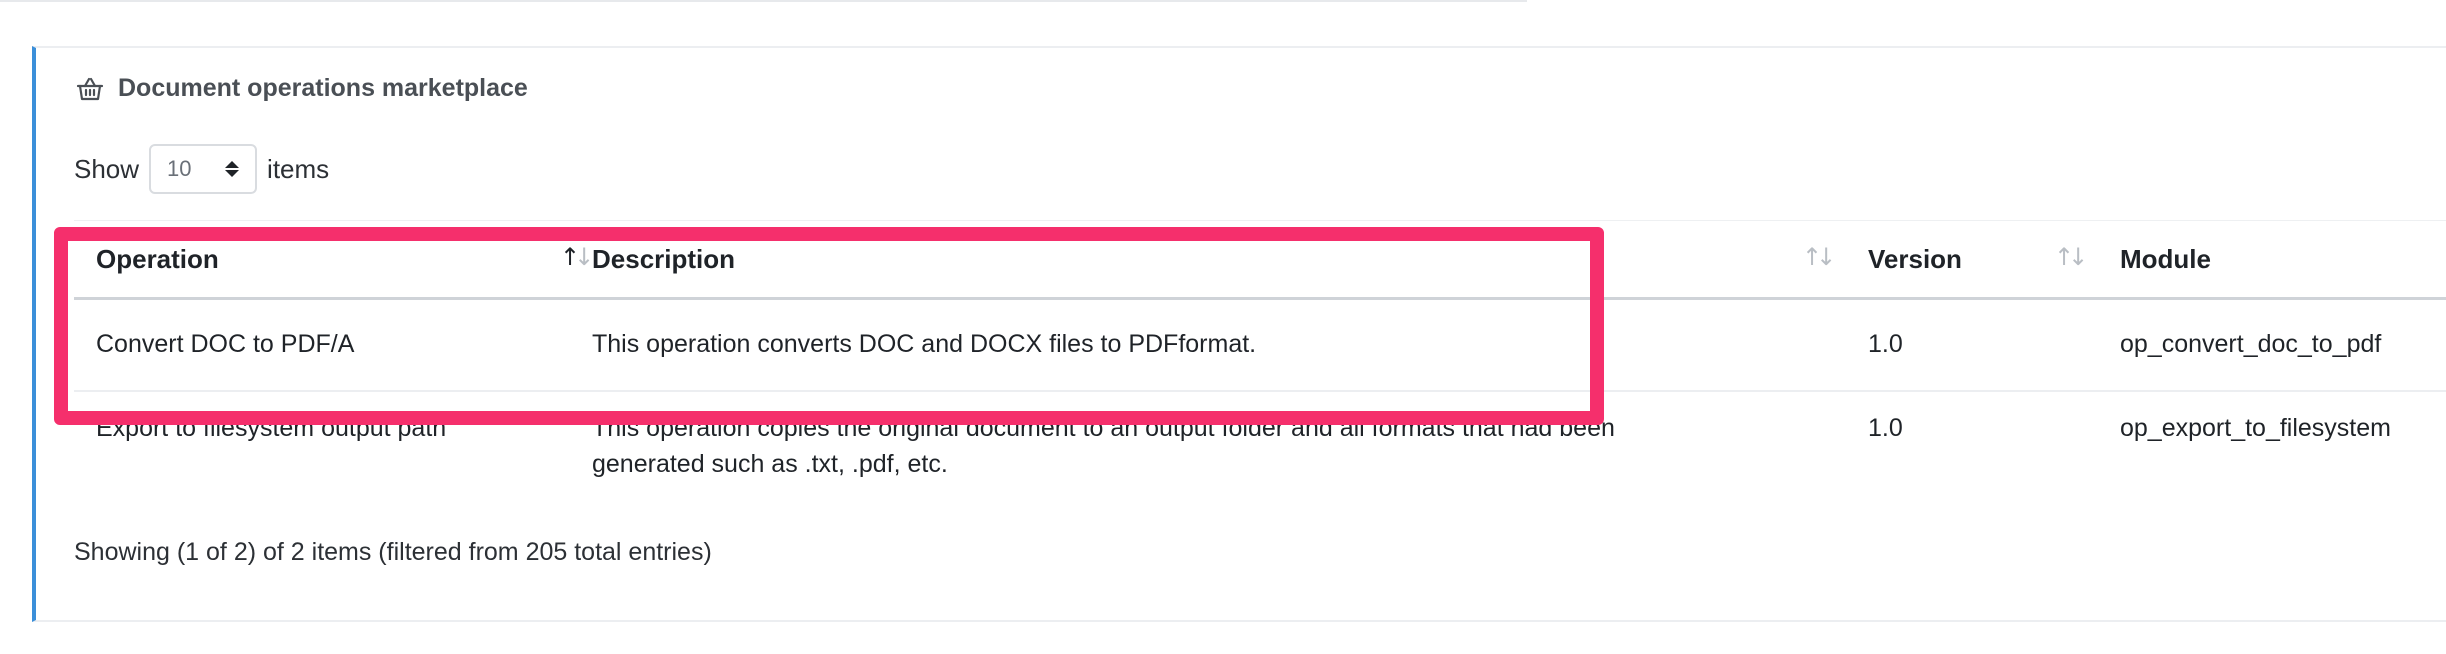  Describe the element at coordinates (157, 259) in the screenshot. I see `column-header-operation: Operation` at that location.